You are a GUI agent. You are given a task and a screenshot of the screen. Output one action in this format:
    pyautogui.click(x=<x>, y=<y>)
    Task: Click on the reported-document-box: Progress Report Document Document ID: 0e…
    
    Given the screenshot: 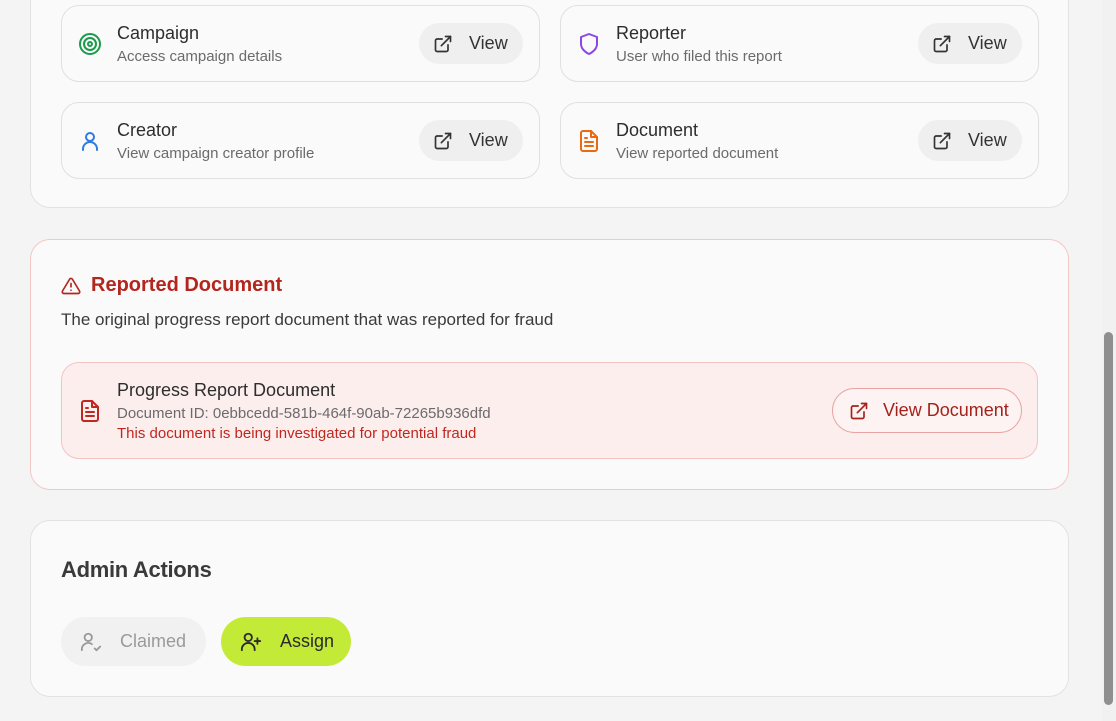 What is the action you would take?
    pyautogui.click(x=549, y=410)
    